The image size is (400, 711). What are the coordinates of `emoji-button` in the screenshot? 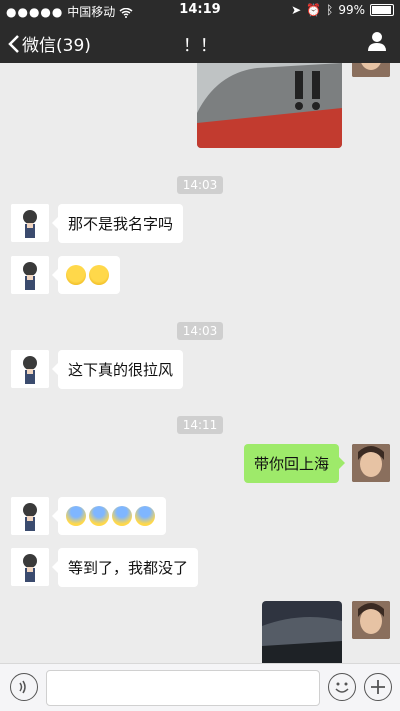 It's located at (342, 687).